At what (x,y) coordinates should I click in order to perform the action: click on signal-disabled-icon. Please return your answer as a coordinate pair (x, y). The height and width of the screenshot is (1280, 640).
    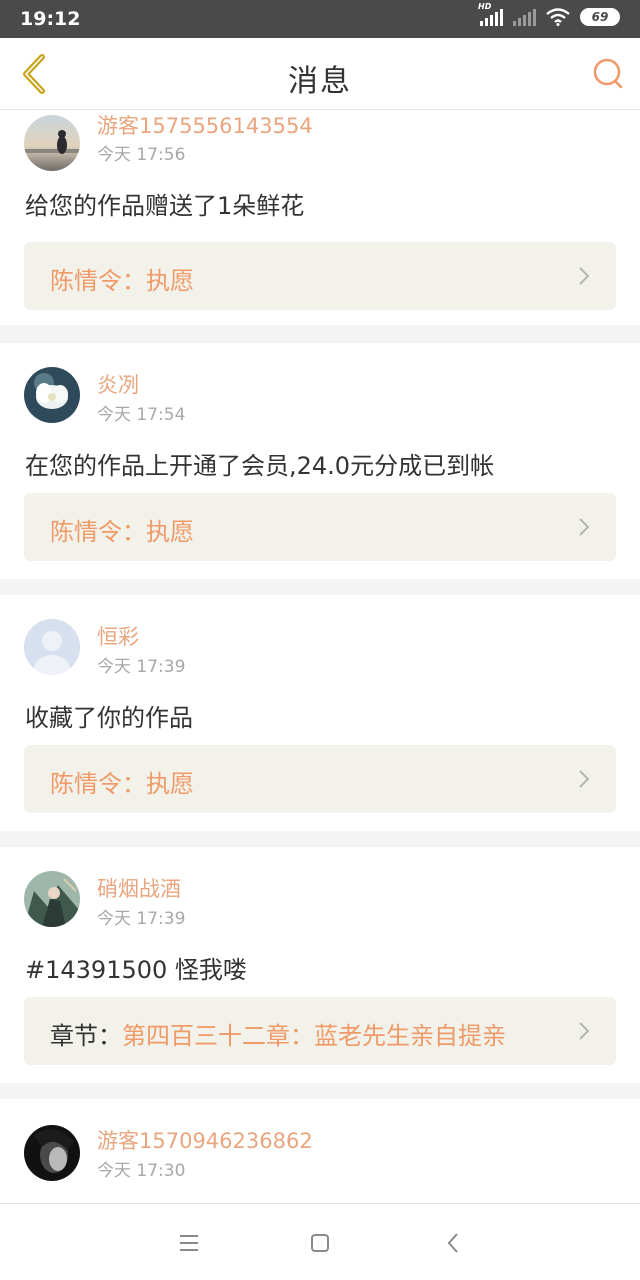
    Looking at the image, I should click on (524, 17).